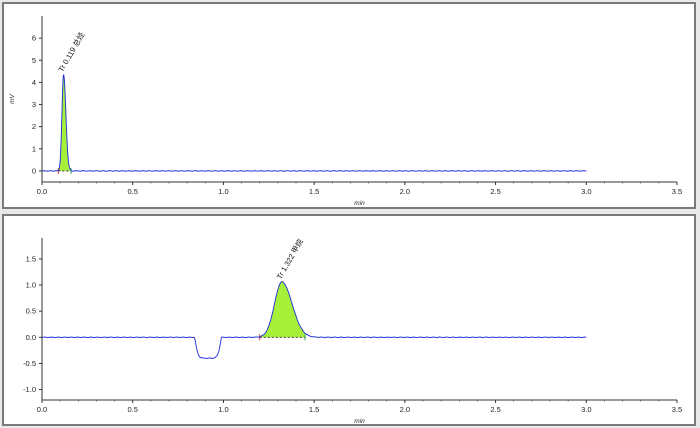 The width and height of the screenshot is (700, 428). Describe the element at coordinates (29, 363) in the screenshot. I see `y-tick-label: -0.5` at that location.